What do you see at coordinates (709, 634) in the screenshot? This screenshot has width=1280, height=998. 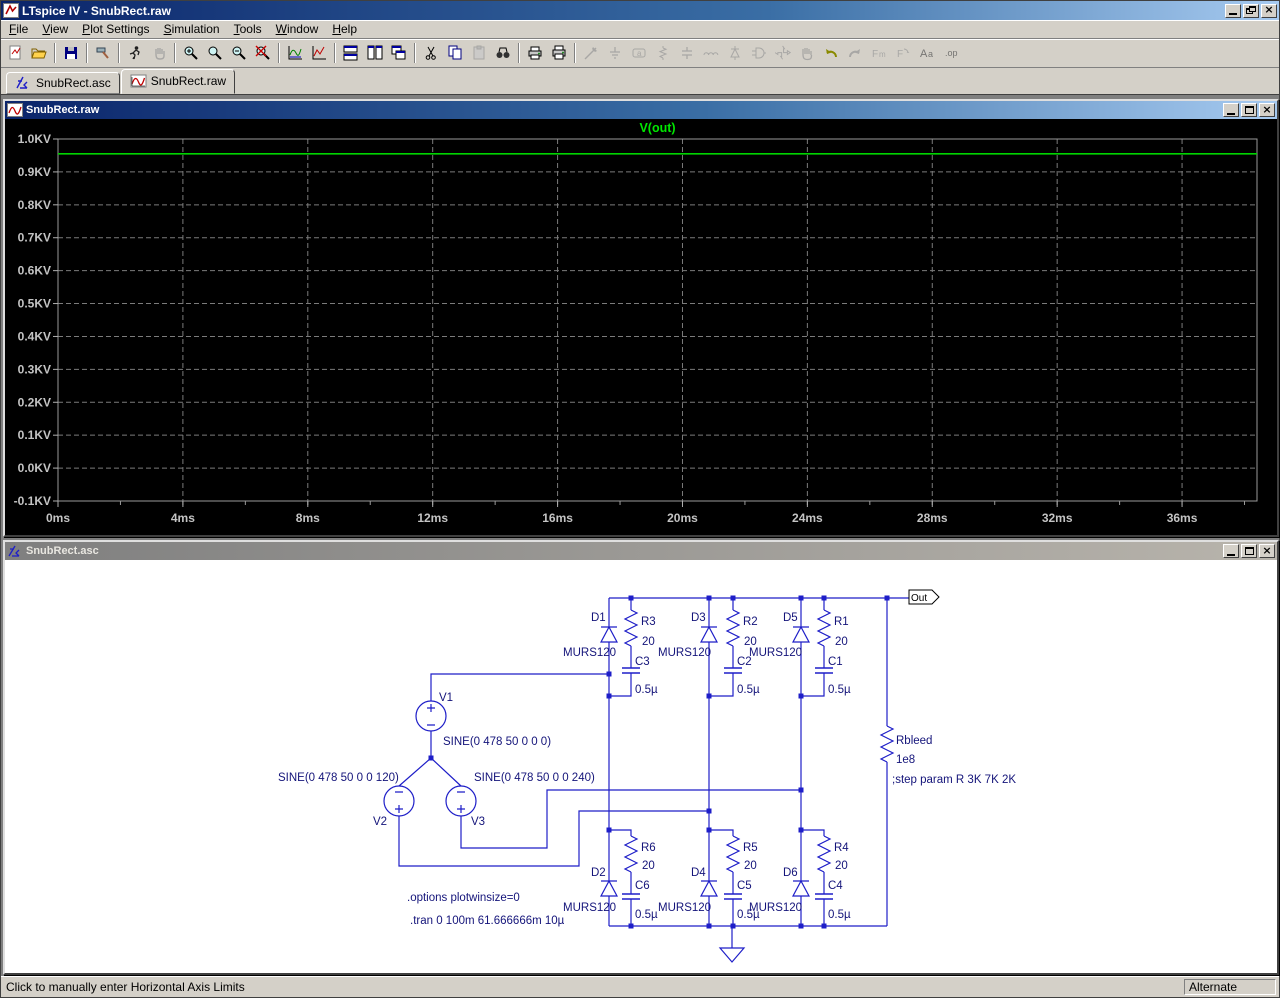 I see `diode-D3-symbol` at bounding box center [709, 634].